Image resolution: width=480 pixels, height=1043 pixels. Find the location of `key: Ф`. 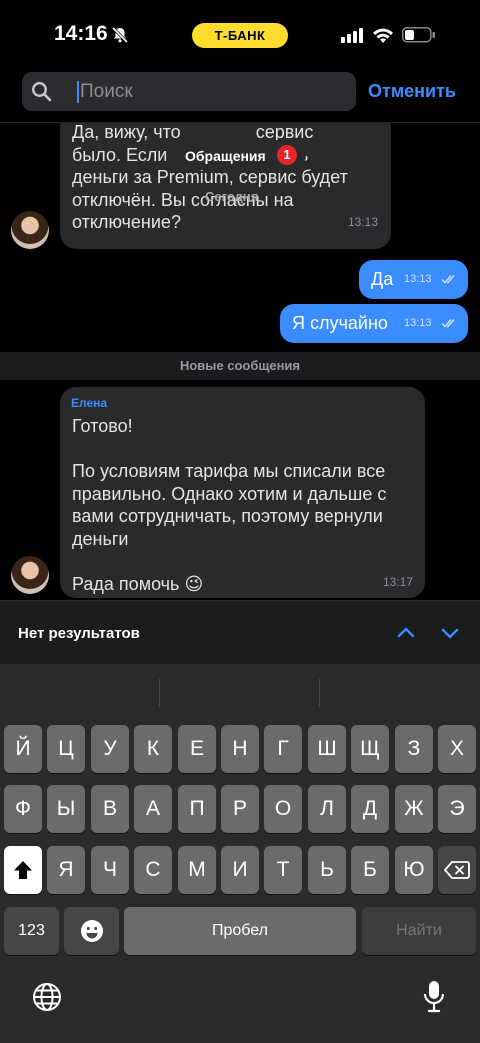

key: Ф is located at coordinates (23, 809).